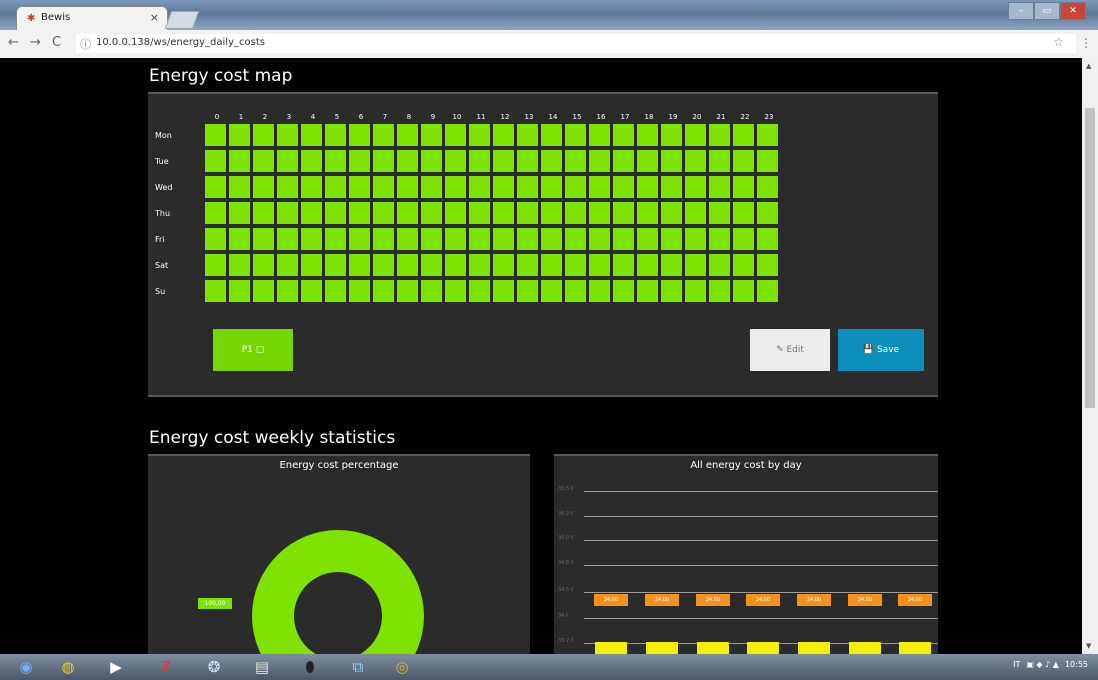  What do you see at coordinates (1016, 664) in the screenshot?
I see `language-indicator: IT` at bounding box center [1016, 664].